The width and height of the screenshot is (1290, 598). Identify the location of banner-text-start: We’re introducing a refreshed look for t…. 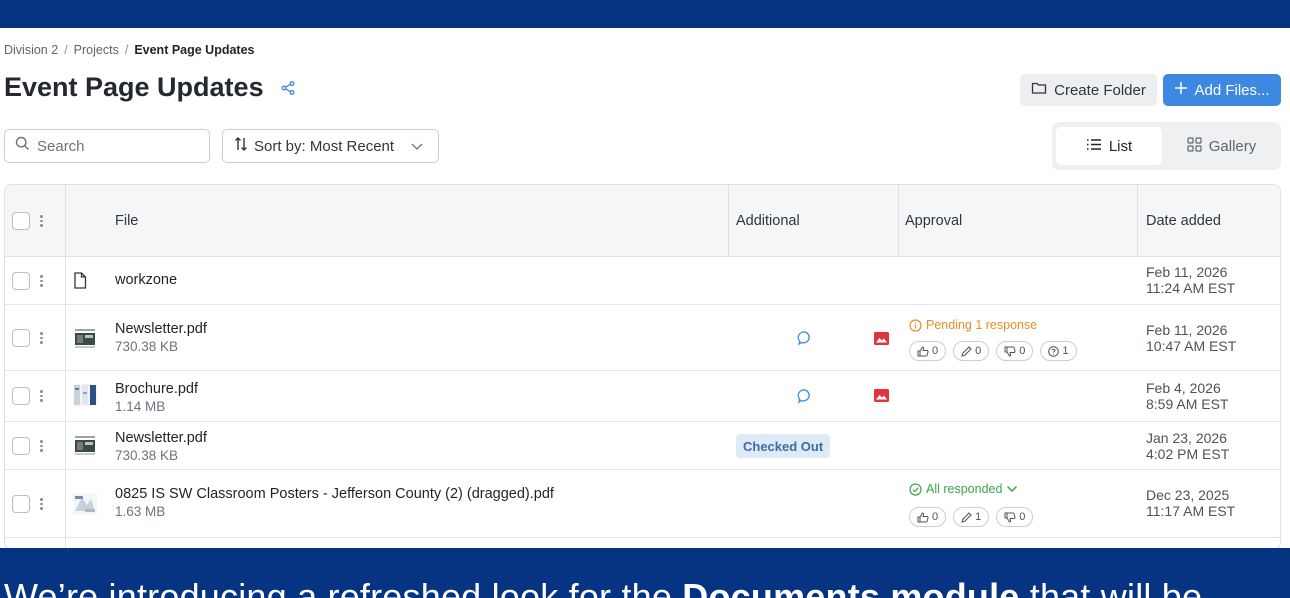
(343, 587).